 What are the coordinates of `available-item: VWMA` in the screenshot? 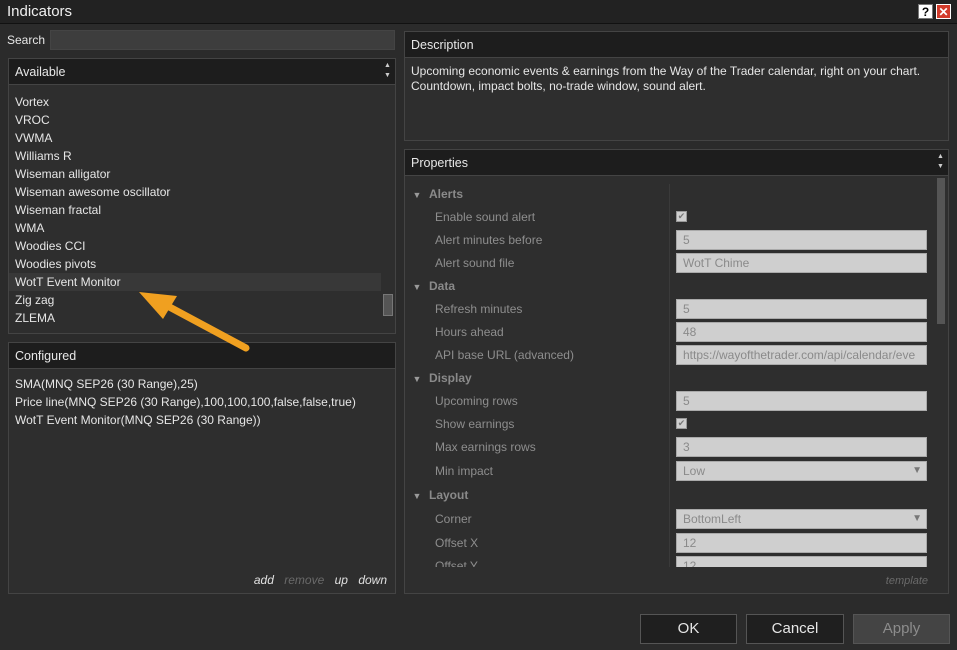 It's located at (195, 138).